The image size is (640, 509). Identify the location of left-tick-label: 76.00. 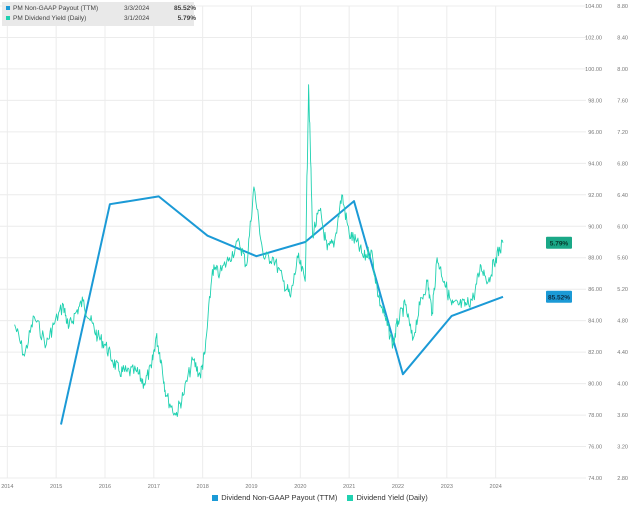
(595, 448).